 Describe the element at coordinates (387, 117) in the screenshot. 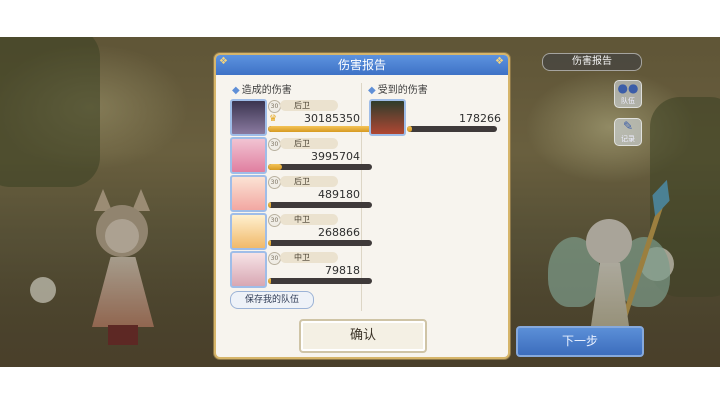

I see `enemy-portrait` at that location.